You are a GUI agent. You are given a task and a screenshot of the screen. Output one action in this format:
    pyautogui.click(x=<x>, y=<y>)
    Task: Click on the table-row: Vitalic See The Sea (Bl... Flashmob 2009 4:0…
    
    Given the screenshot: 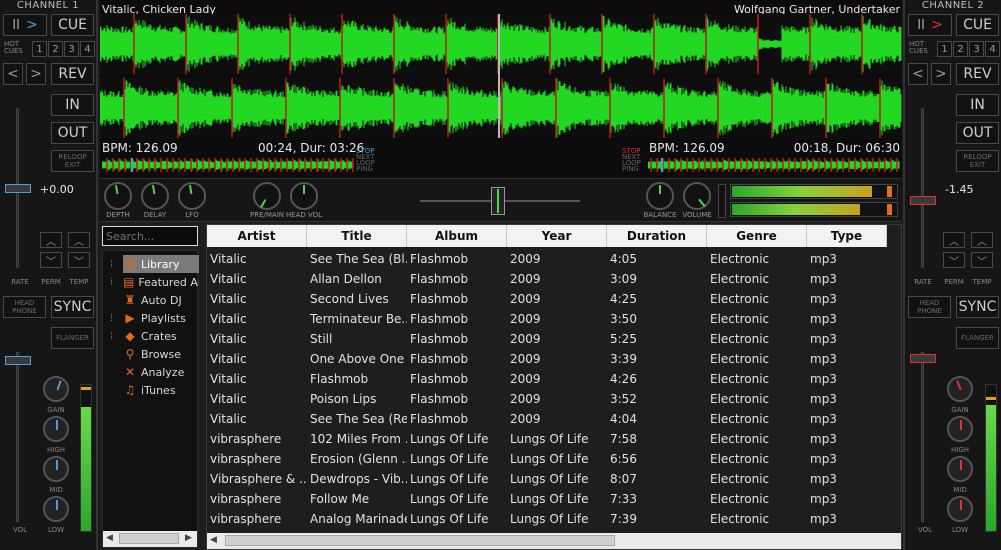 What is the action you would take?
    pyautogui.click(x=547, y=259)
    